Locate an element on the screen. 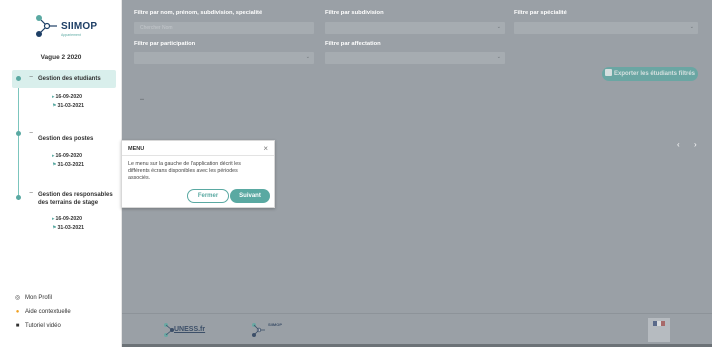  affectation-select: ⌄ is located at coordinates (415, 58).